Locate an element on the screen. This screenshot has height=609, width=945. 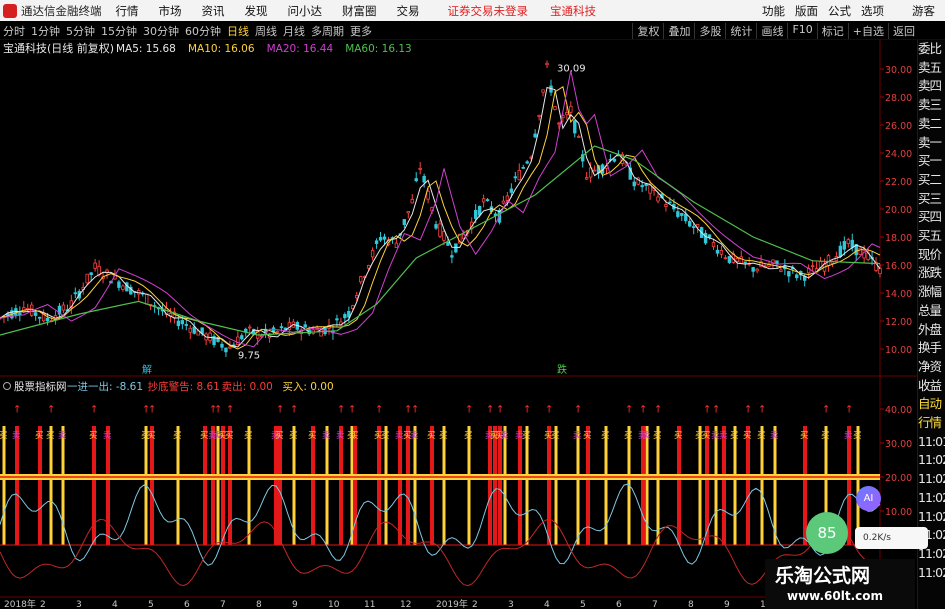
chart-tool-button: 复权 is located at coordinates (647, 30).